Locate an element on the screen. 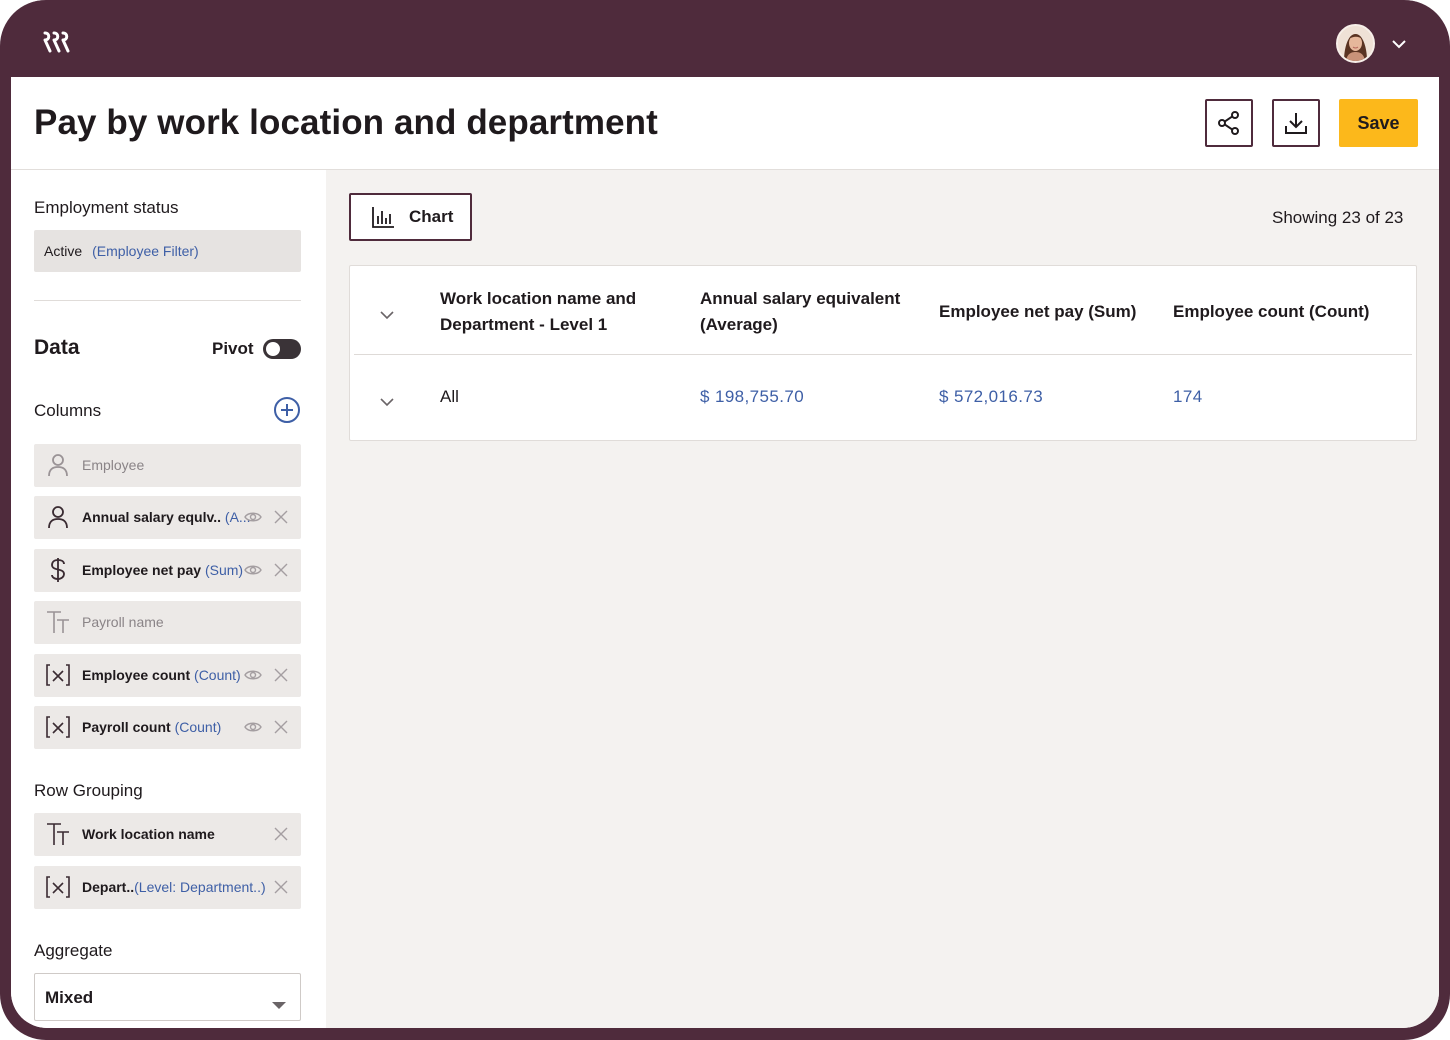  column-chip-employee-count: Employee count (Count) is located at coordinates (167, 675).